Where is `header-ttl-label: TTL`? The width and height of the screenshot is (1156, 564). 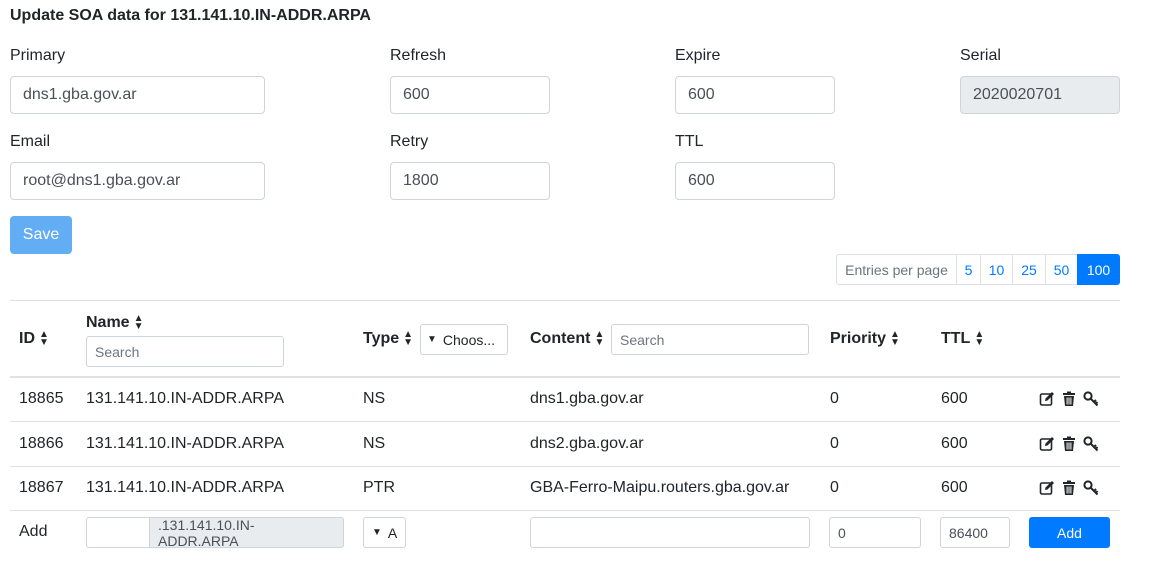
header-ttl-label: TTL is located at coordinates (956, 338).